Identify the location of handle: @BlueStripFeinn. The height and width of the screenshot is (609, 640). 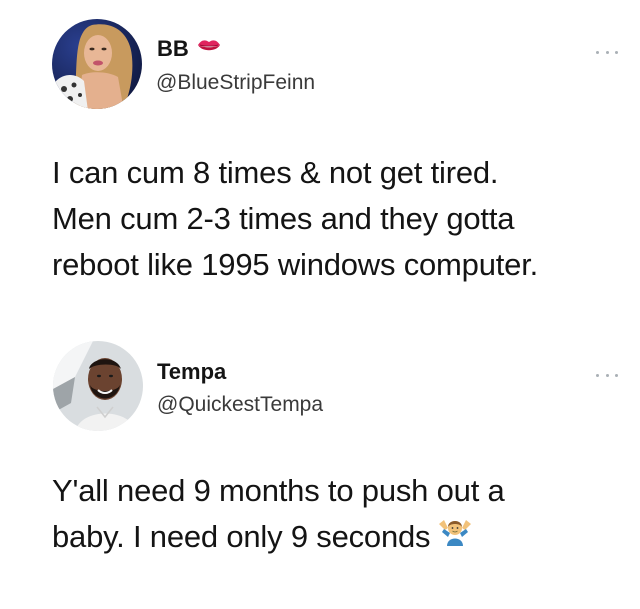
(235, 83).